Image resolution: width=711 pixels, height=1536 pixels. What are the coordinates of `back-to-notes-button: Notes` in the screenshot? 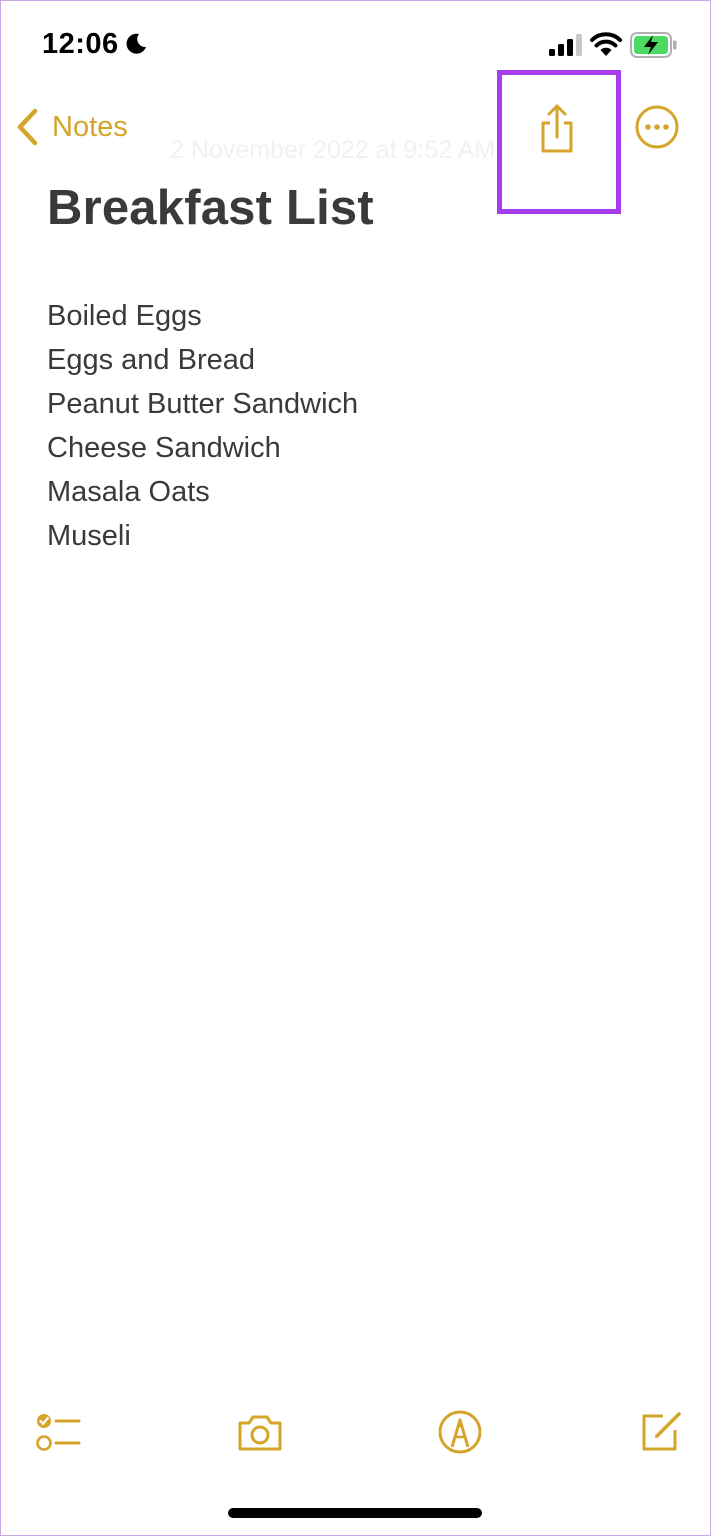 It's located at (71, 127).